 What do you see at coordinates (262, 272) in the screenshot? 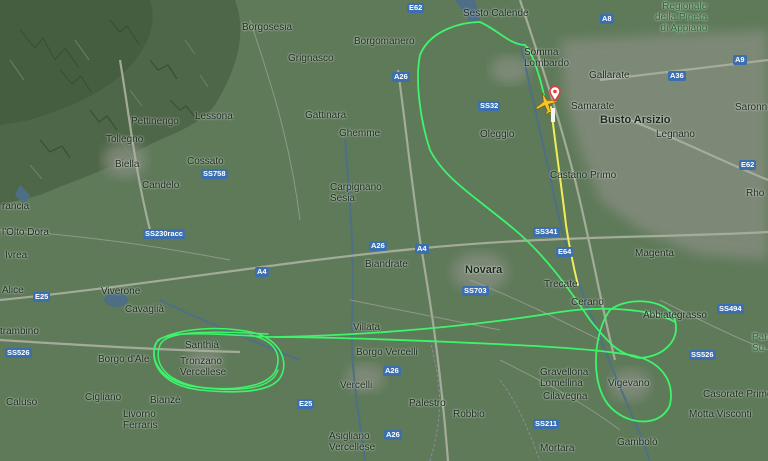
I see `road-shield-a4-west: A4` at bounding box center [262, 272].